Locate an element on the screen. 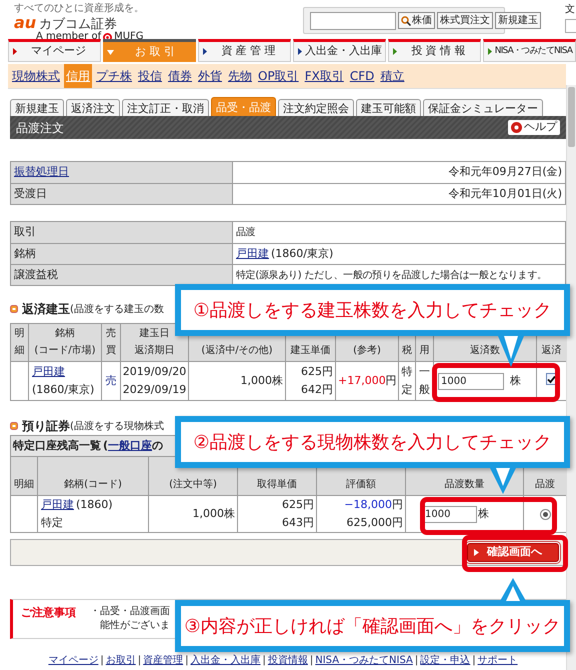  sub-nav-link: 債券 is located at coordinates (180, 76).